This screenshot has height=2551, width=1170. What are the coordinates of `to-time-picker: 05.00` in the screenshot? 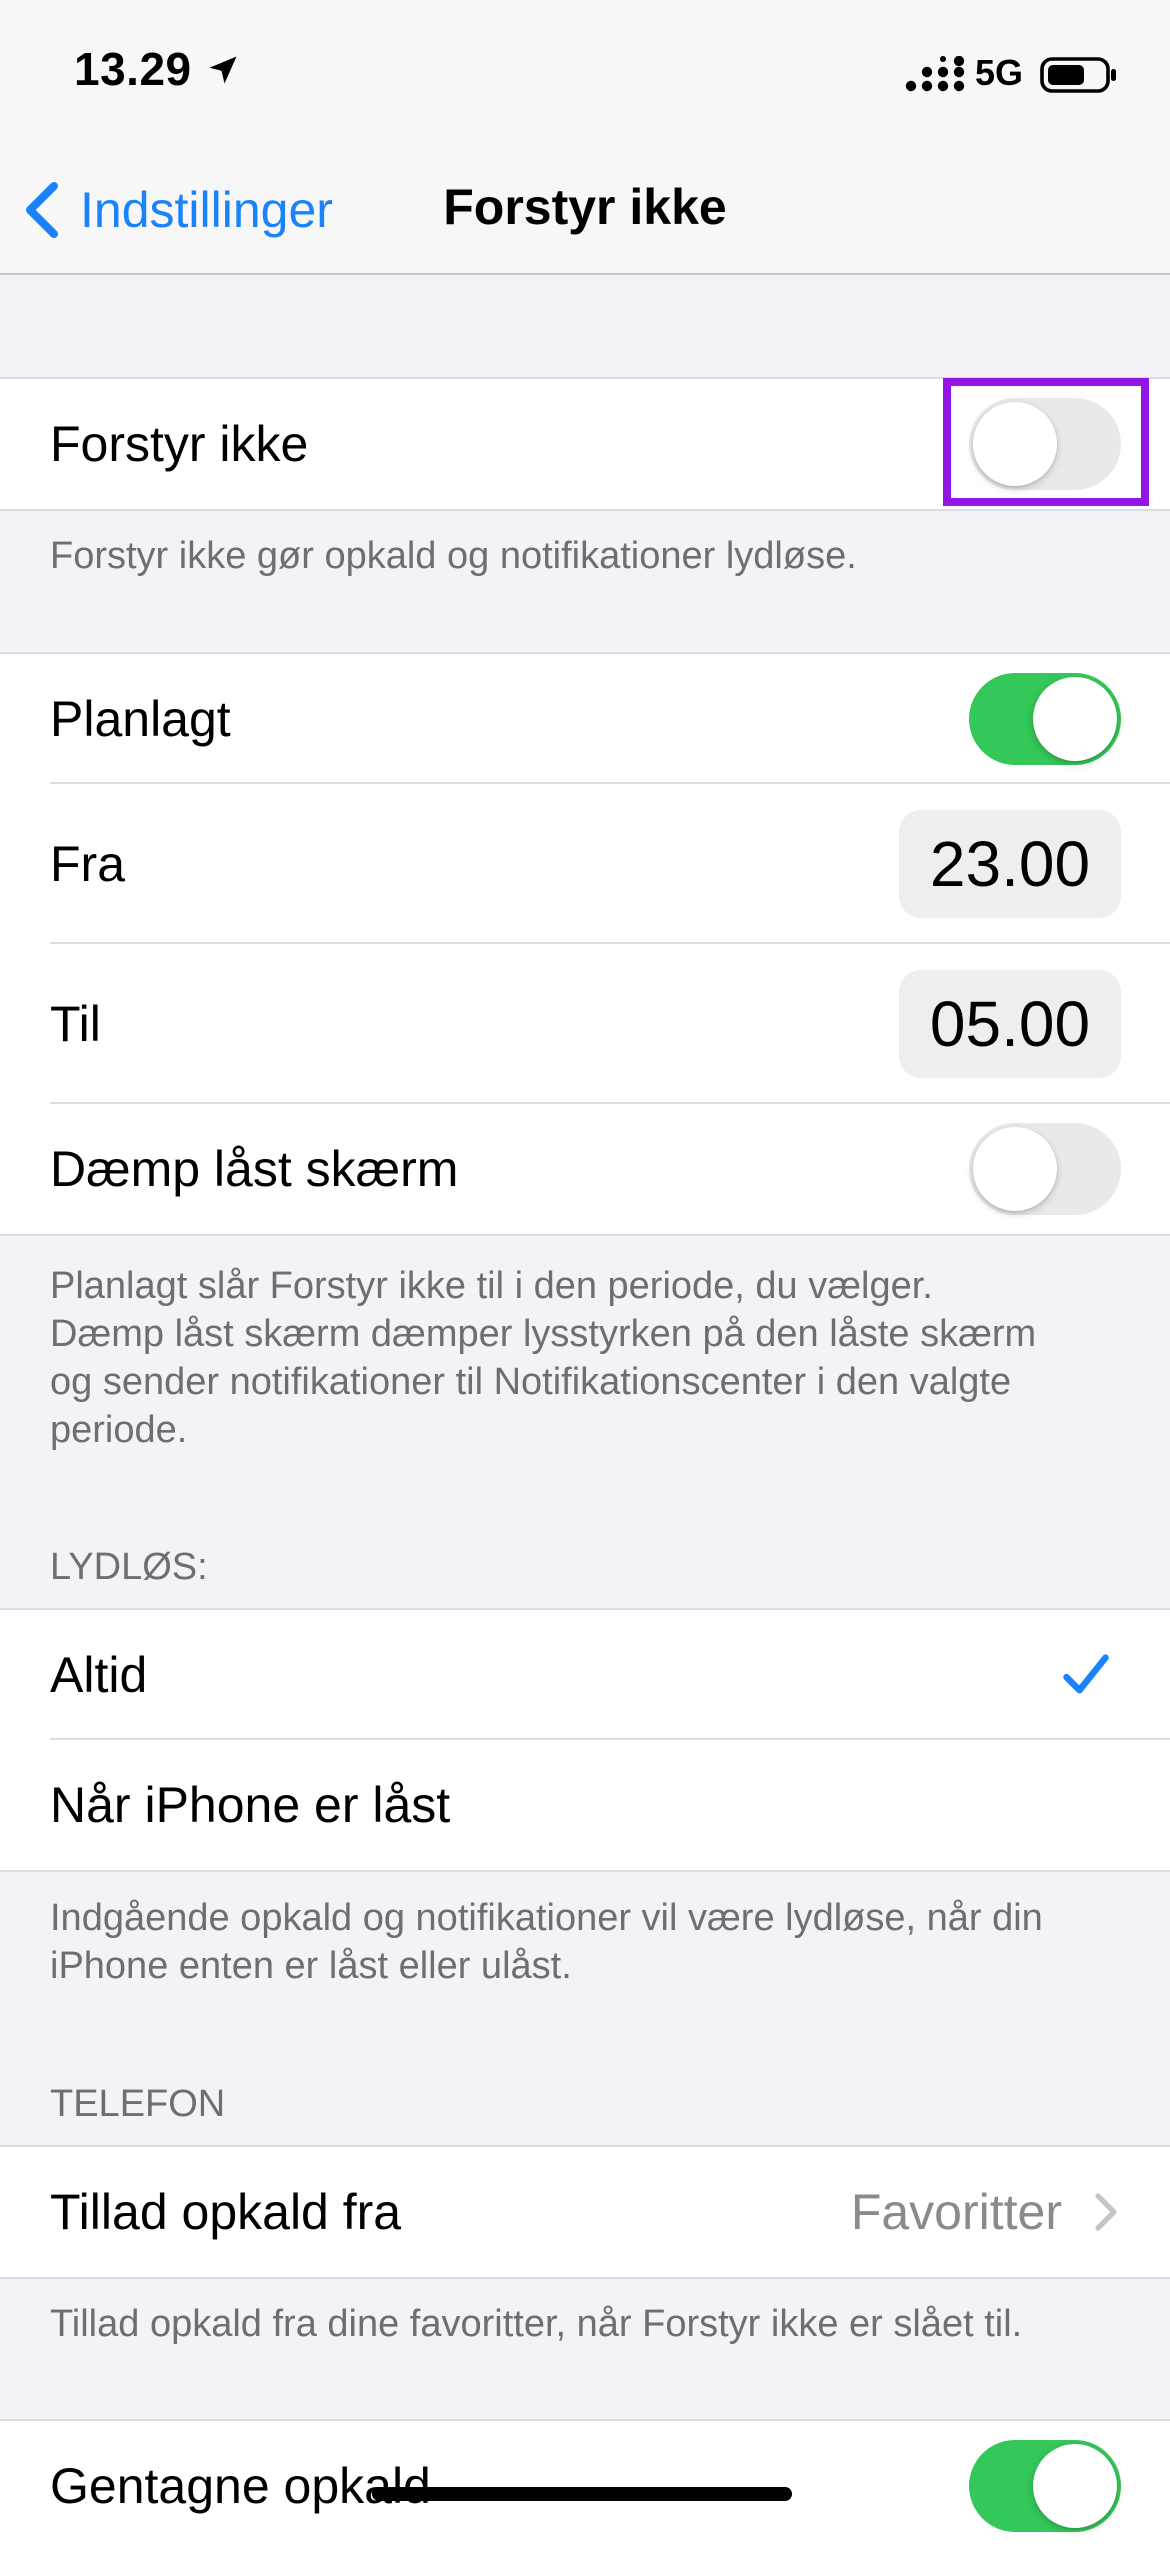 It's located at (1010, 1024).